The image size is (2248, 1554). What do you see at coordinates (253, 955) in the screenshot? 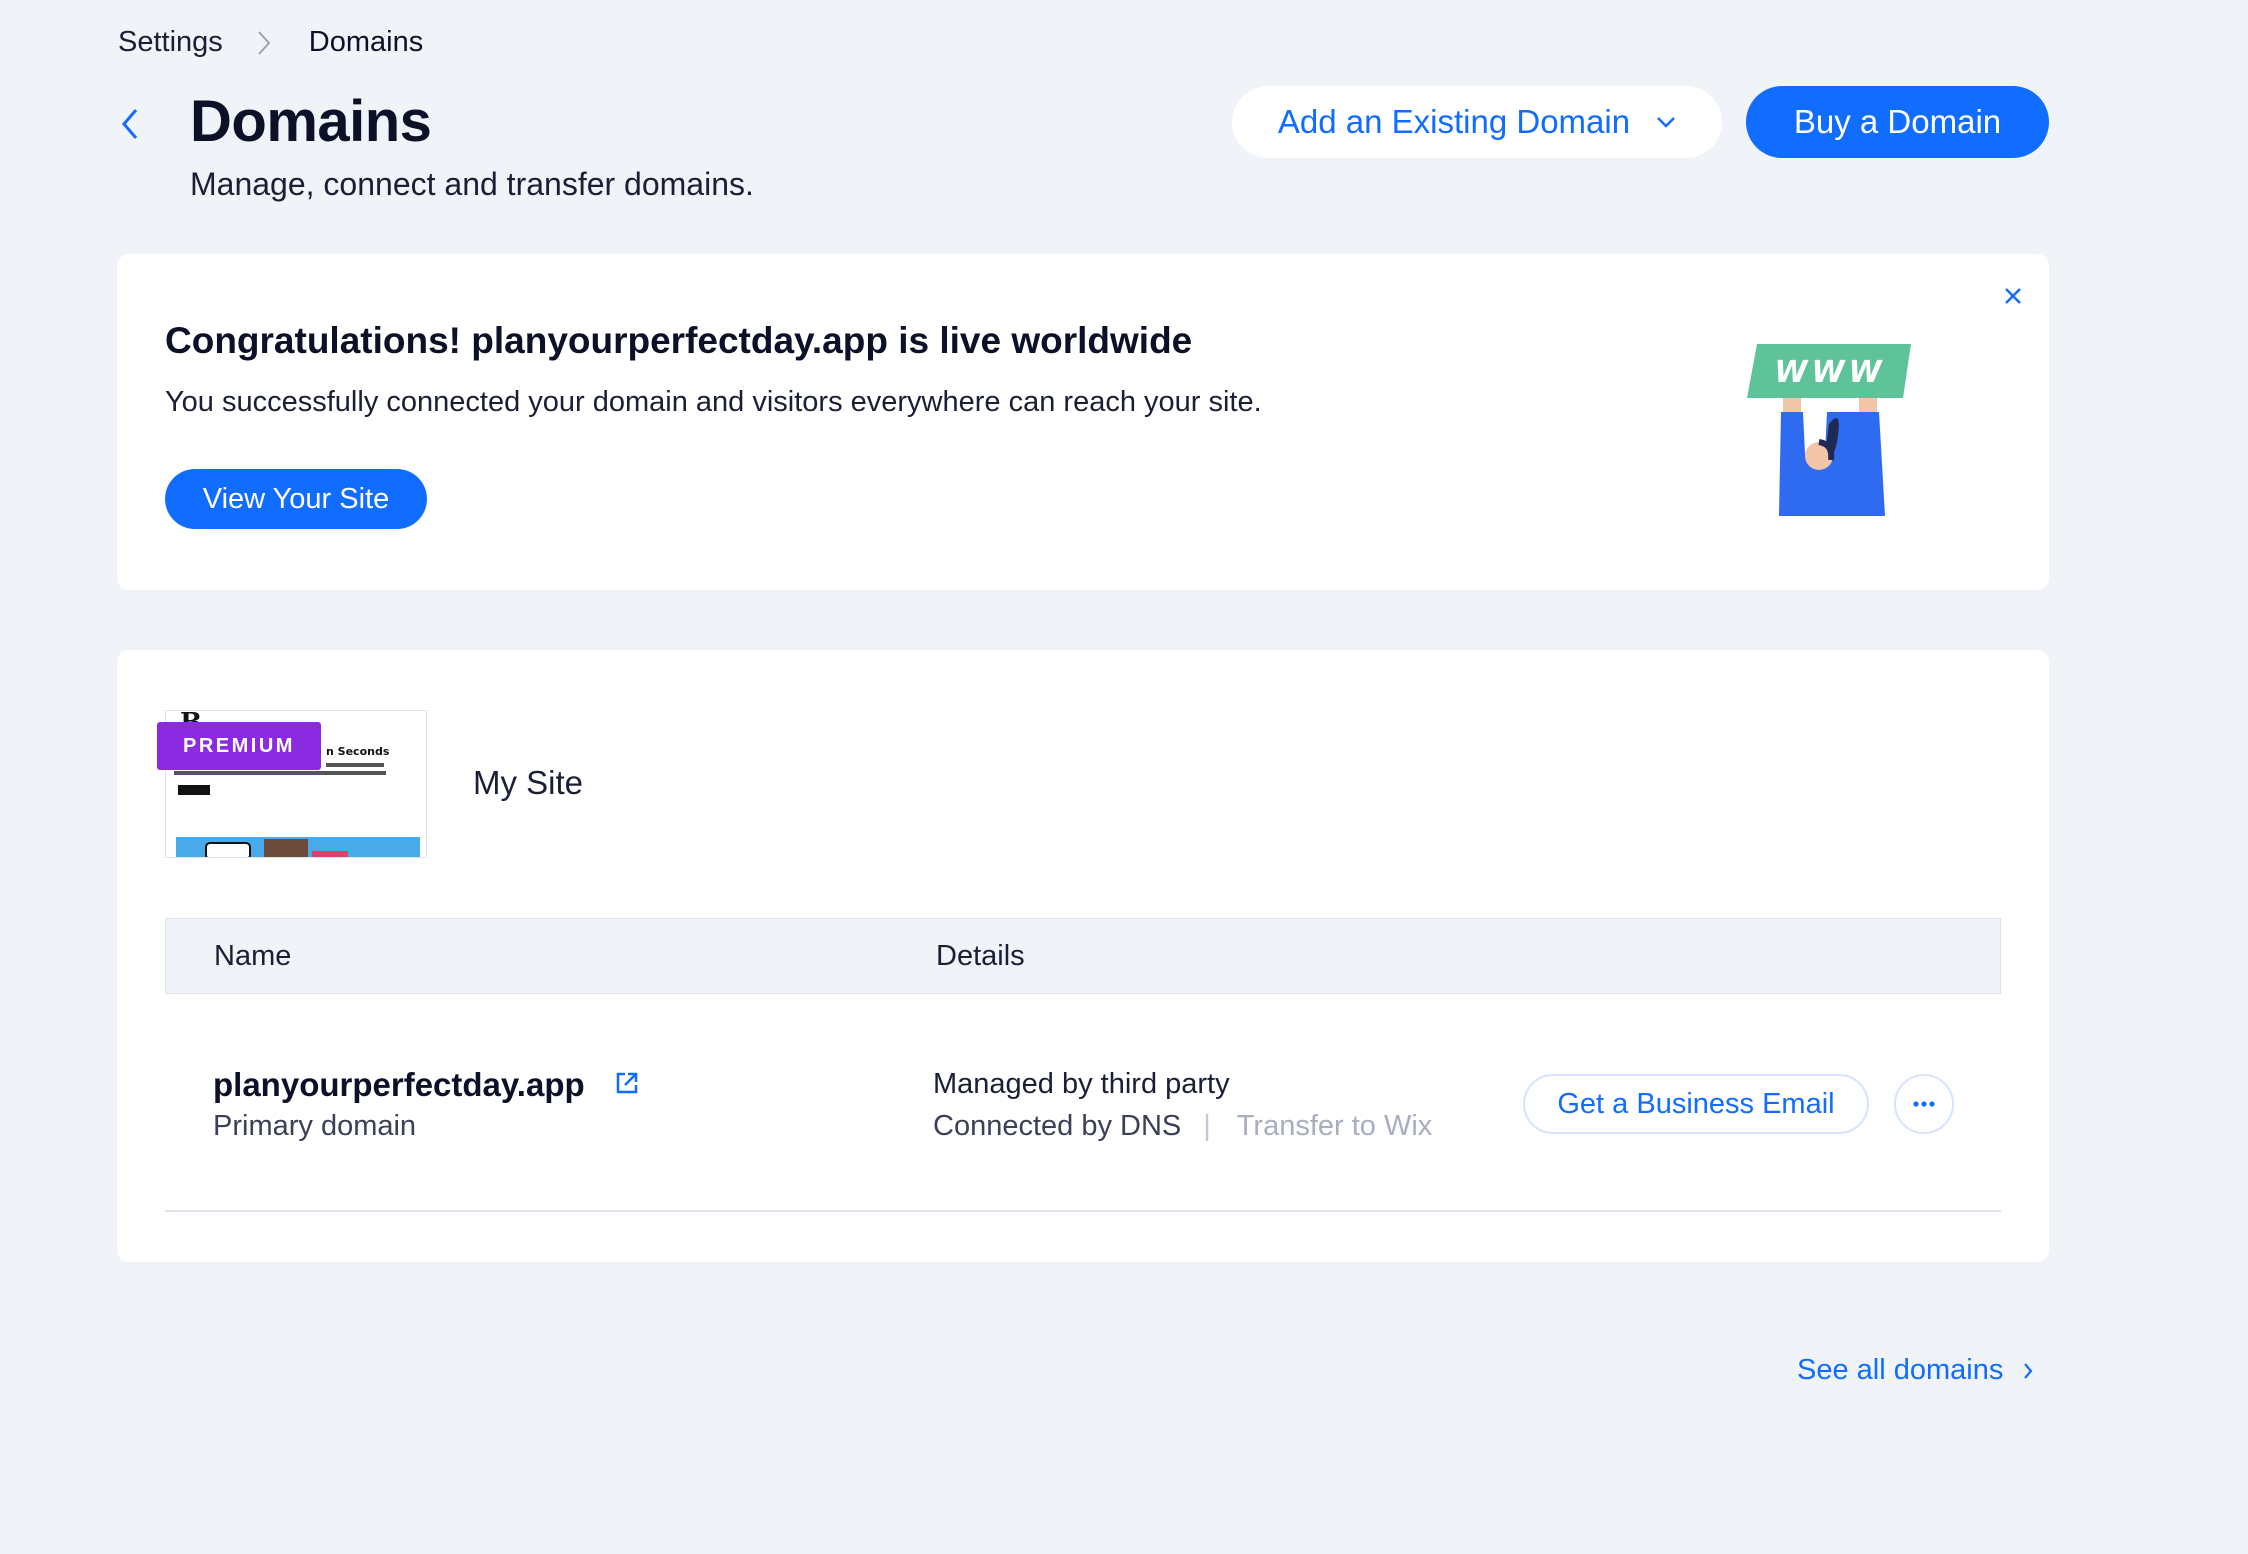
I see `column-header-name: Name` at bounding box center [253, 955].